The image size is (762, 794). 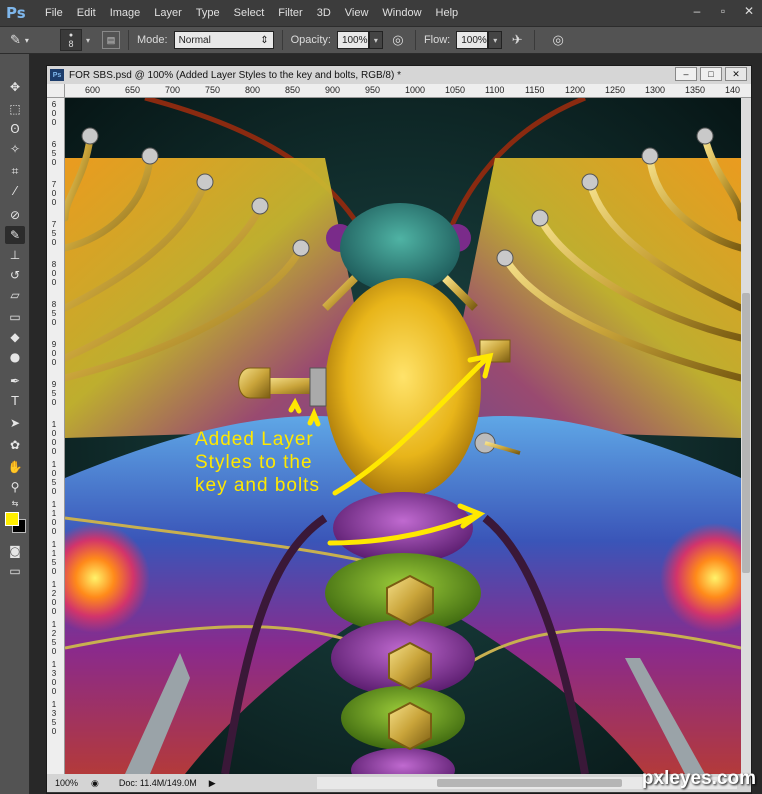 What do you see at coordinates (194, 40) in the screenshot?
I see `mode-value: Normal` at bounding box center [194, 40].